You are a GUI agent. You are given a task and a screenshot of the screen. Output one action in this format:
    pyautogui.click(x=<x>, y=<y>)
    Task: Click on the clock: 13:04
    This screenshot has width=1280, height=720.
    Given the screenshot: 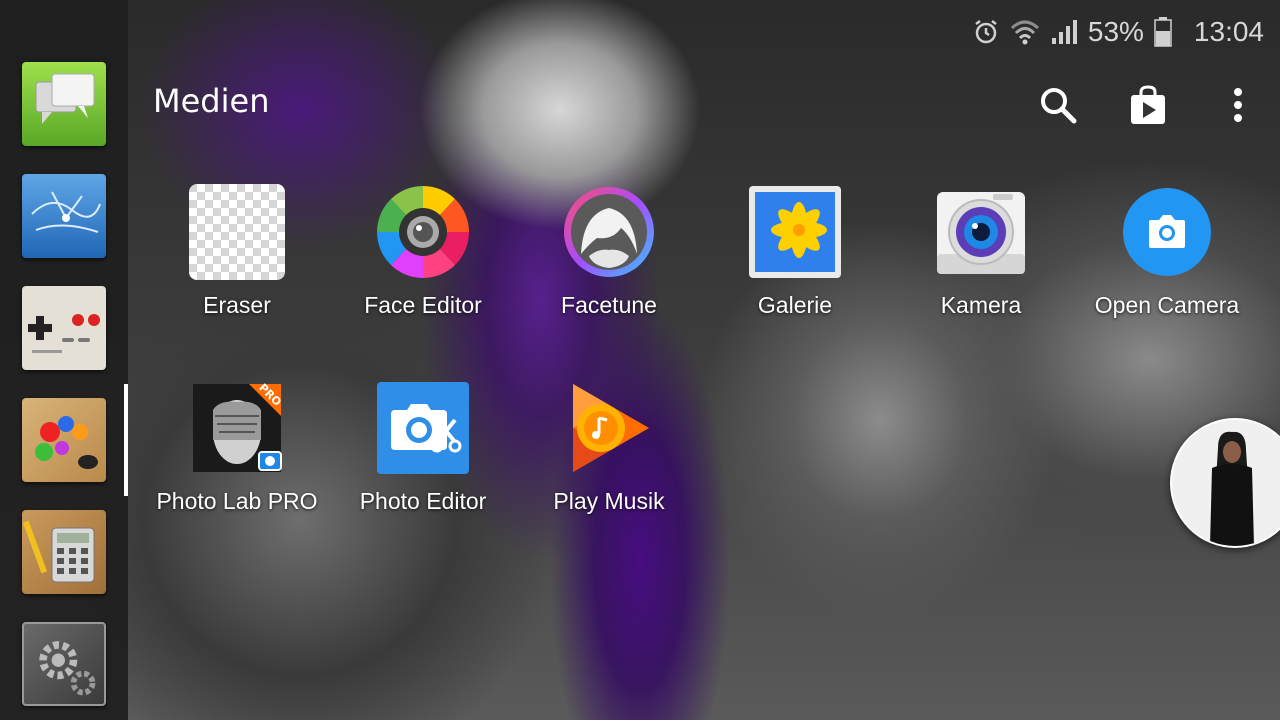 What is the action you would take?
    pyautogui.click(x=1228, y=31)
    